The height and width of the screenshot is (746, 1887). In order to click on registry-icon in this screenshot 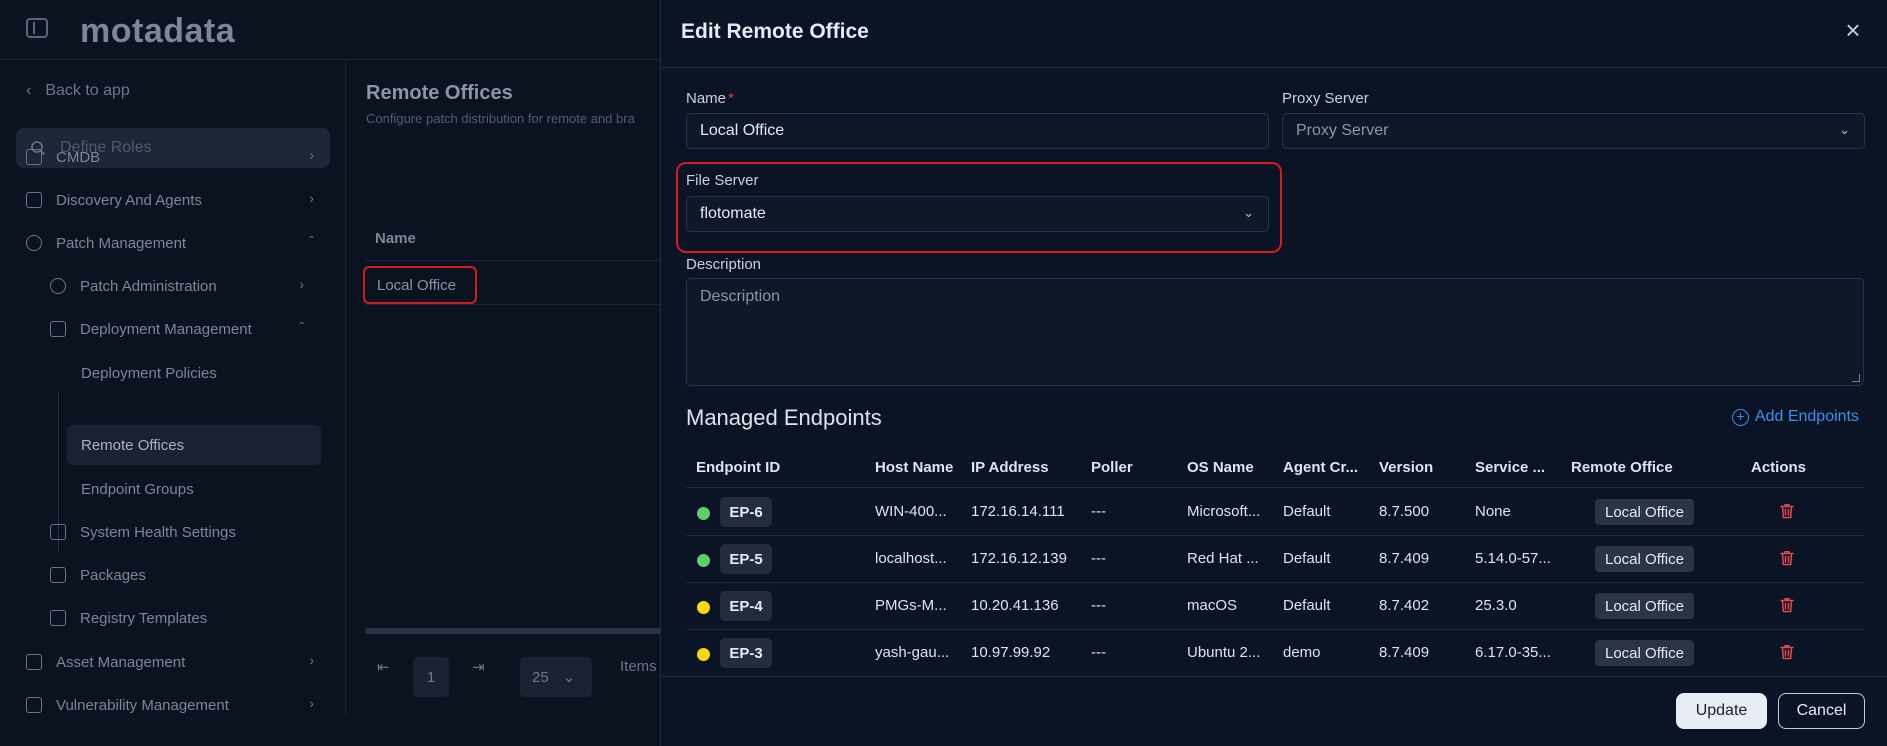, I will do `click(58, 618)`.